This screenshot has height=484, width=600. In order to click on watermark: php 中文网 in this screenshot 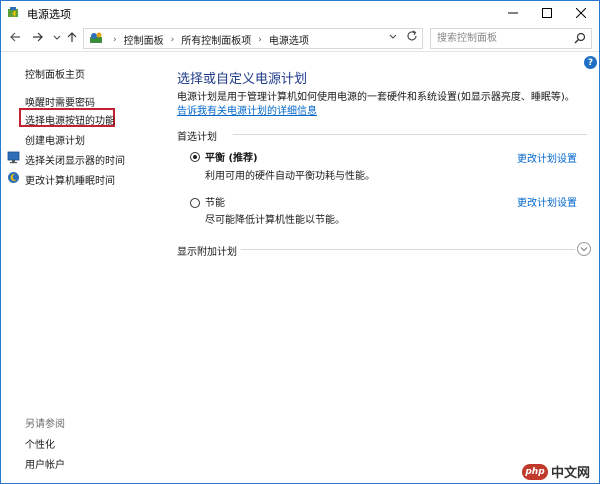, I will do `click(556, 471)`.